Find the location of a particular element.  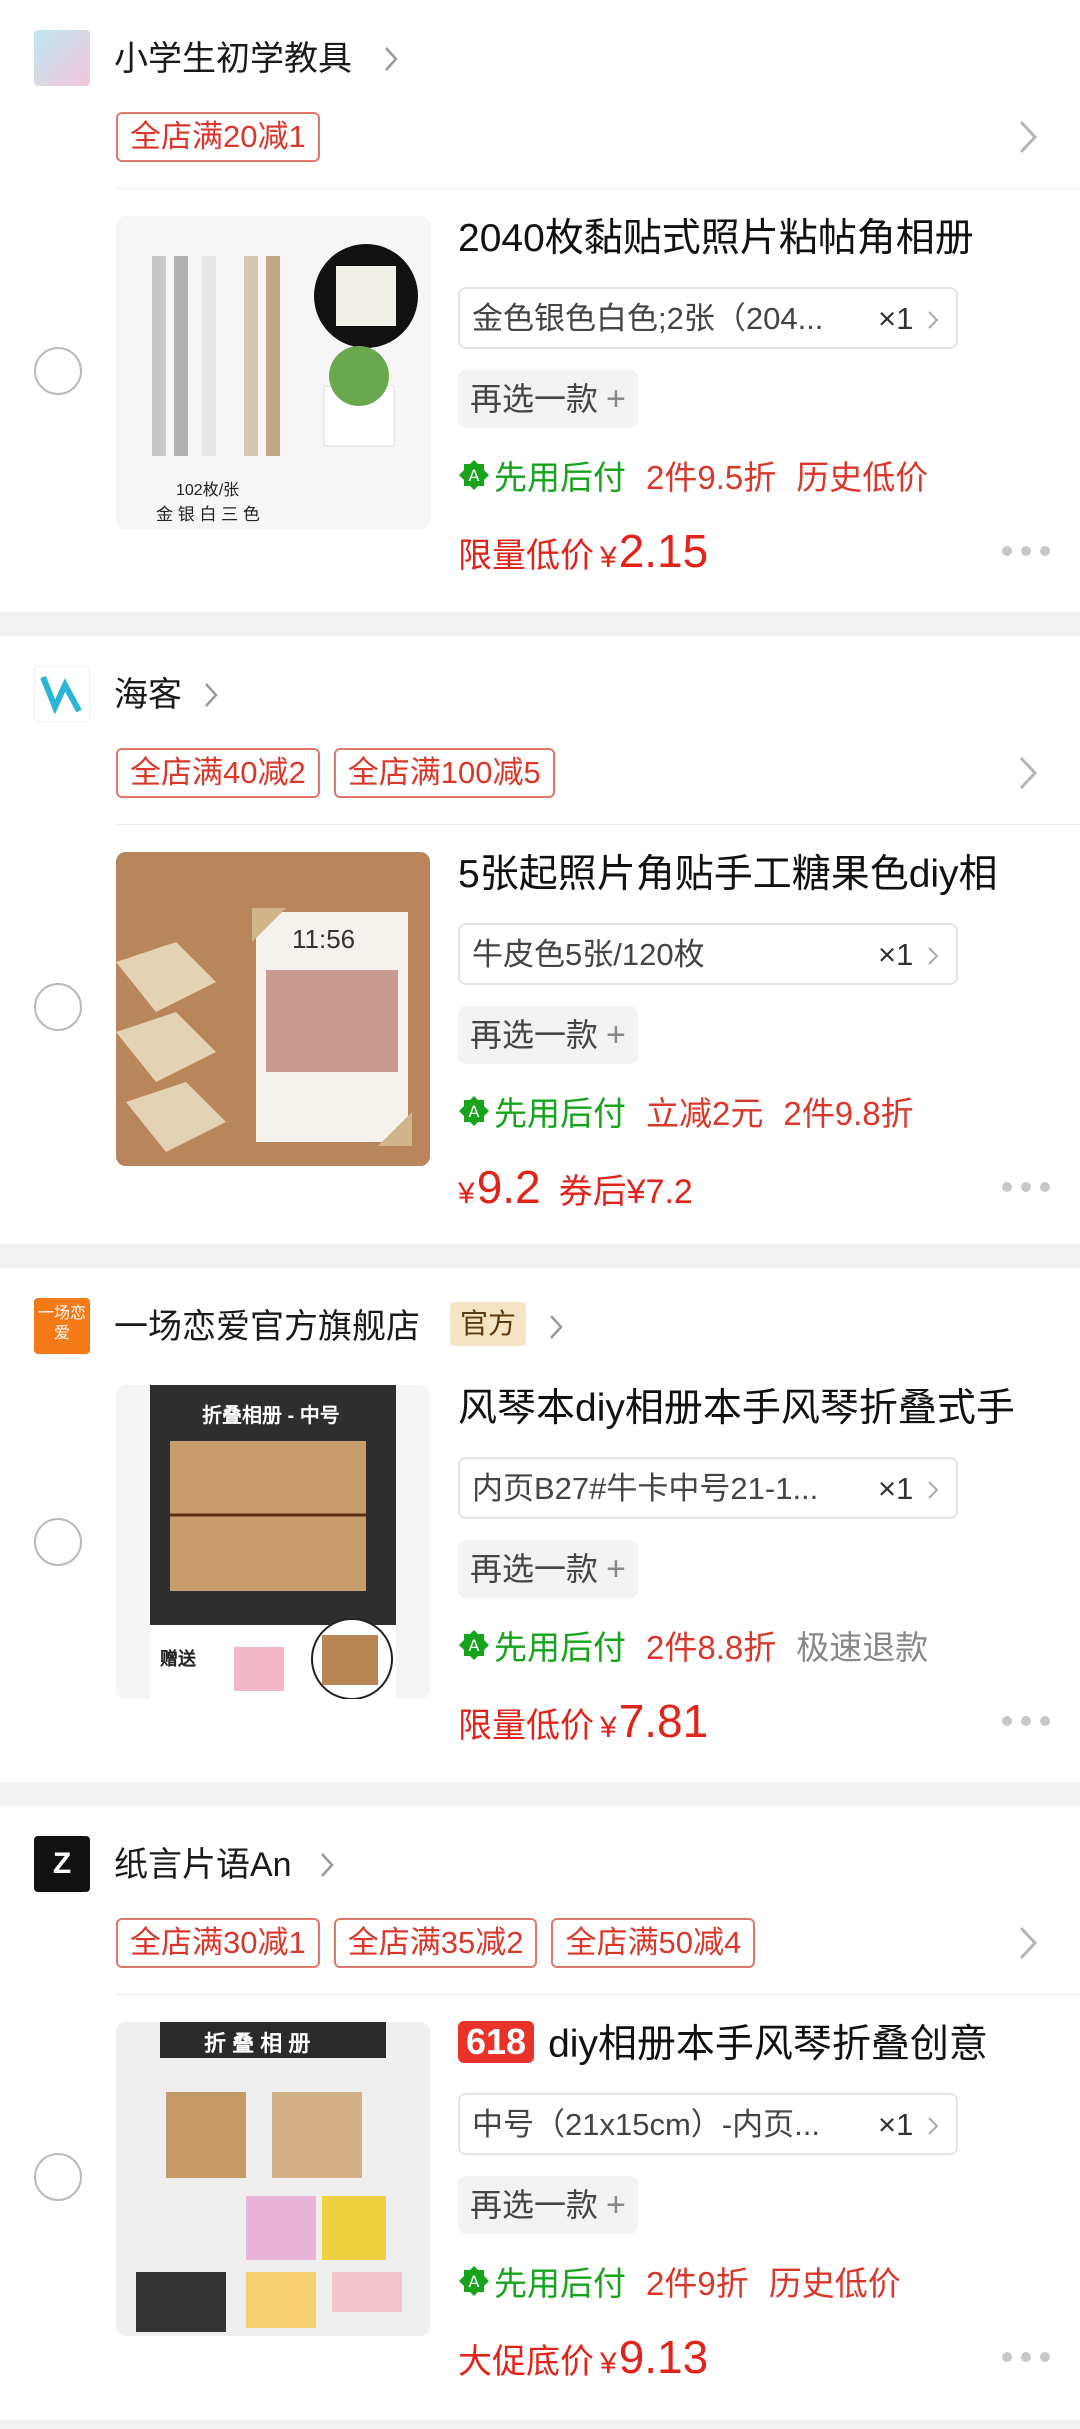

benefit-tag: 历史低价 is located at coordinates (834, 2283).